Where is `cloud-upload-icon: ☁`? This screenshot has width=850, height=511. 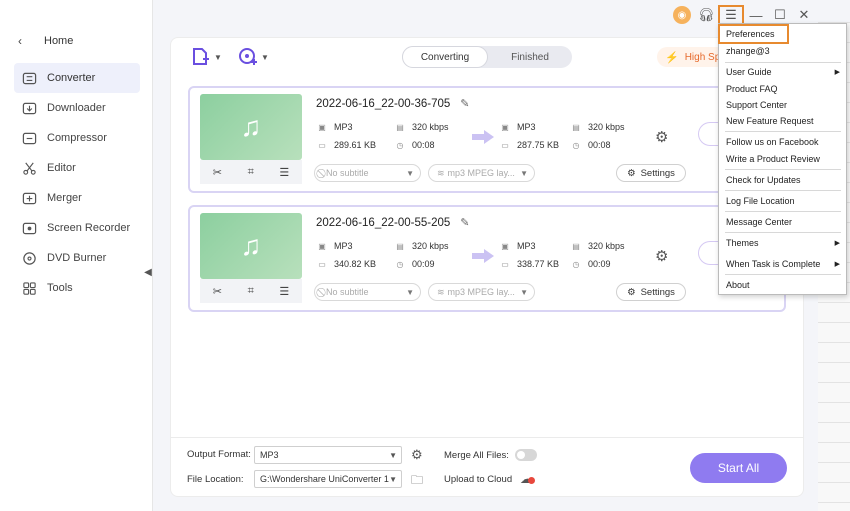 cloud-upload-icon: ☁ is located at coordinates (527, 479).